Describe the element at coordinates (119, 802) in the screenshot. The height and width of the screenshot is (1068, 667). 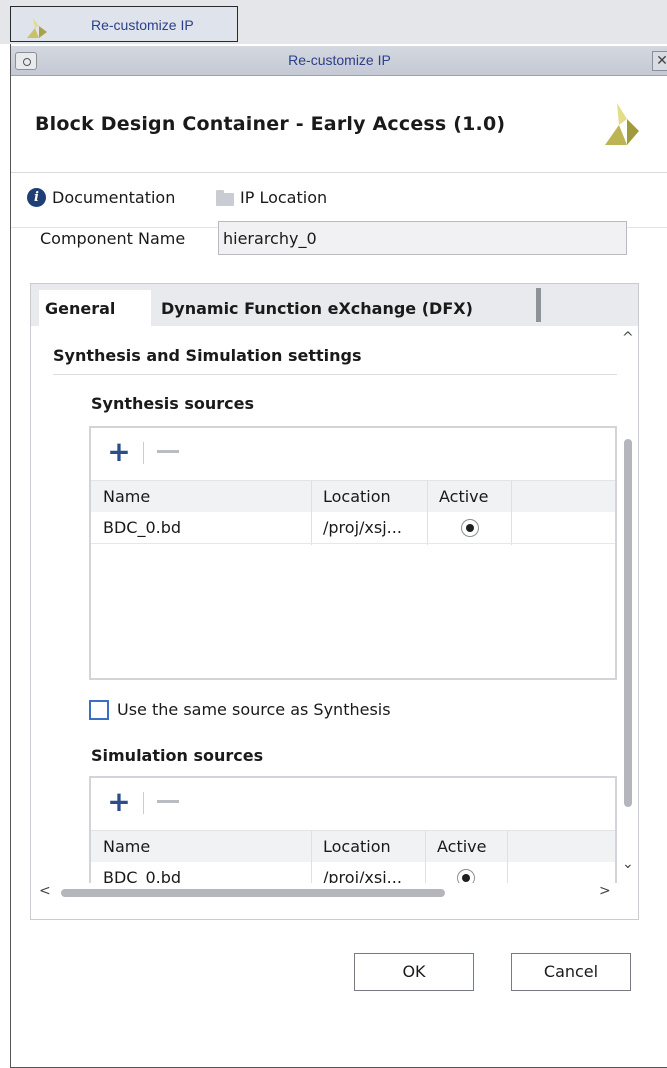
I see `simulation-add-button: +` at that location.